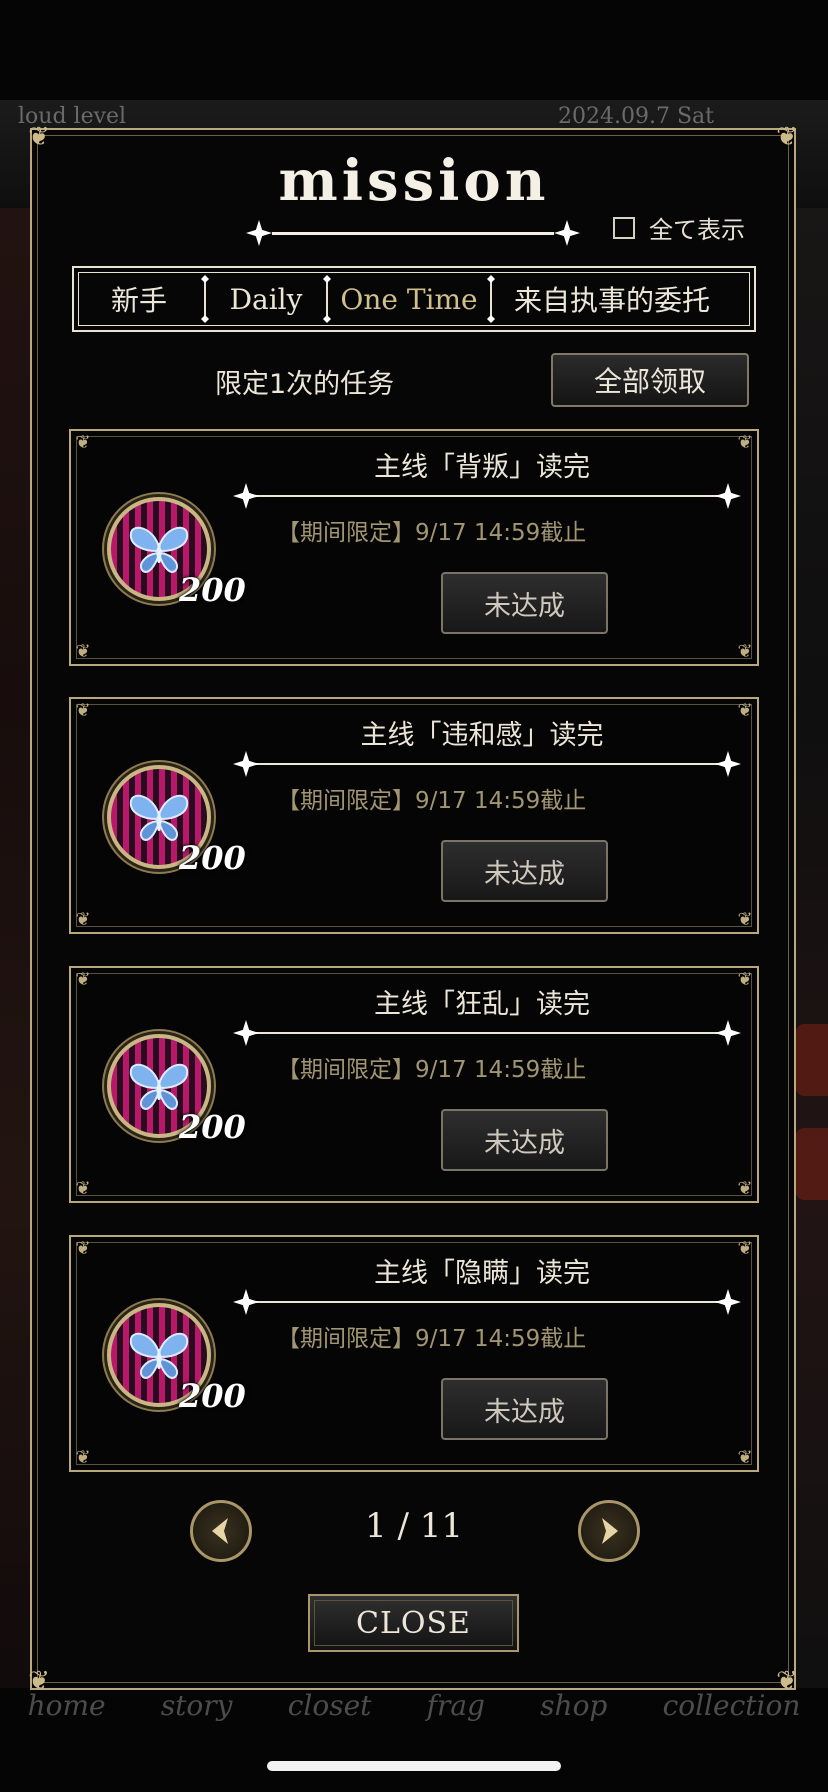  I want to click on section-title: 限定1次的任务, so click(305, 384).